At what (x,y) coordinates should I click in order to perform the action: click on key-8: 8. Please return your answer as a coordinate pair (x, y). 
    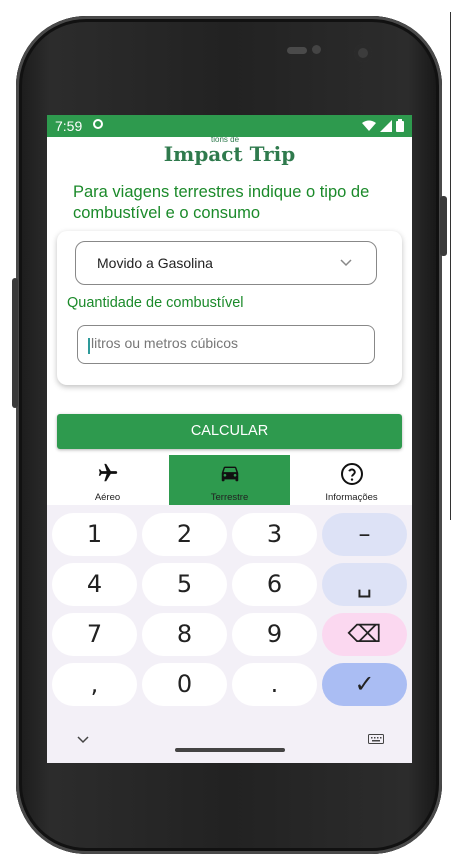
    Looking at the image, I should click on (184, 634).